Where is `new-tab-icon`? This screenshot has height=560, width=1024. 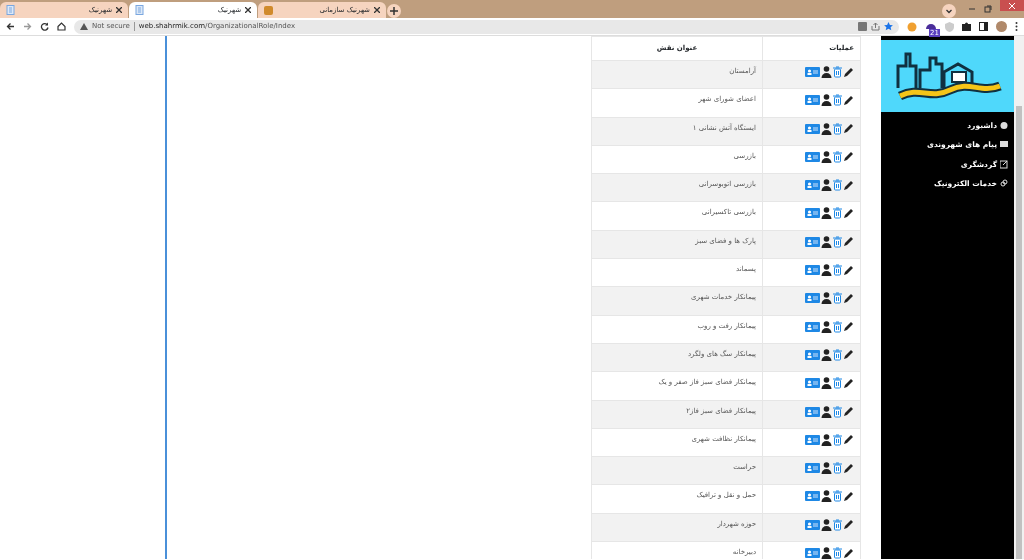 new-tab-icon is located at coordinates (394, 11).